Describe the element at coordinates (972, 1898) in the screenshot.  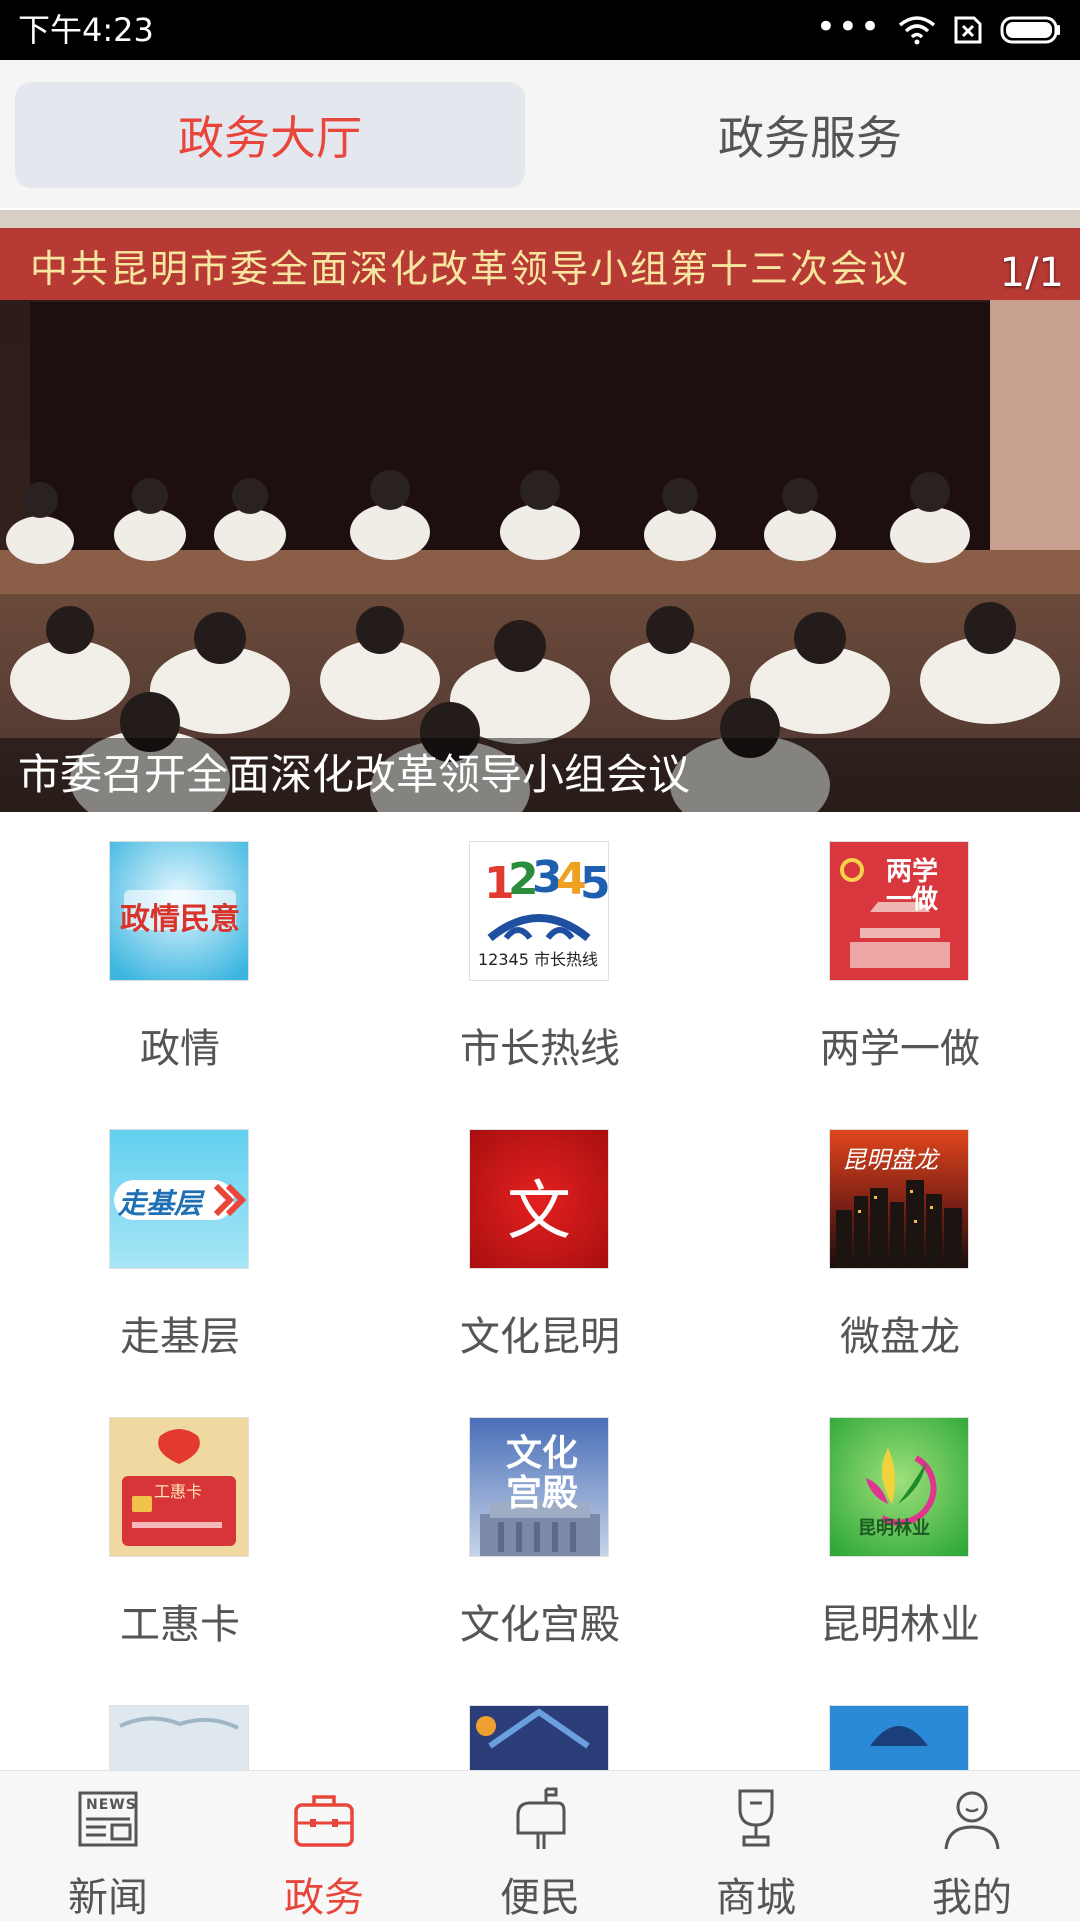
I see `nav-label: 我的` at that location.